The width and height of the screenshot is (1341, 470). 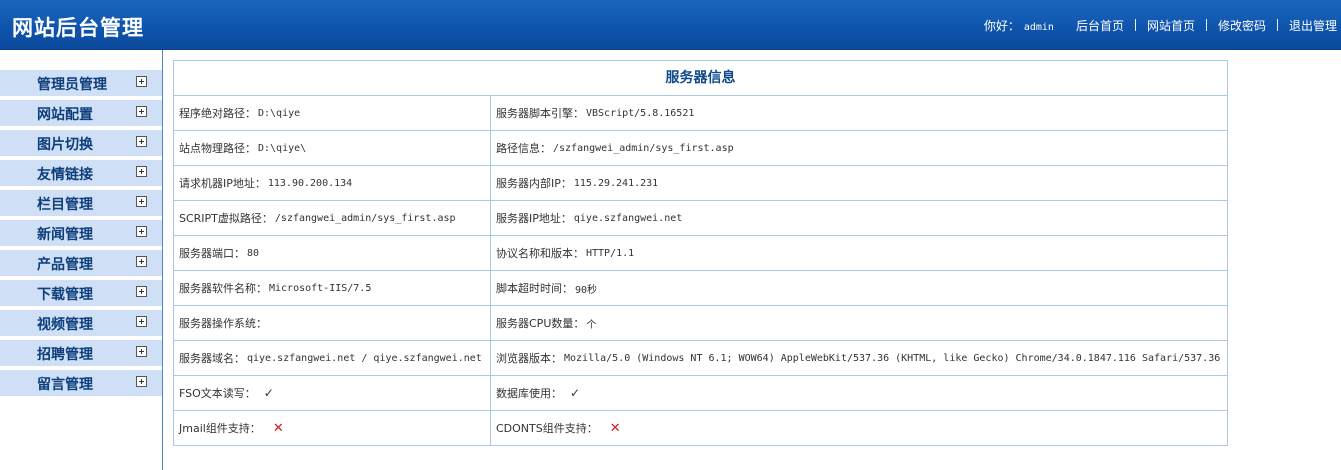 What do you see at coordinates (72, 85) in the screenshot?
I see `sidebar-item-label: 管理员管理` at bounding box center [72, 85].